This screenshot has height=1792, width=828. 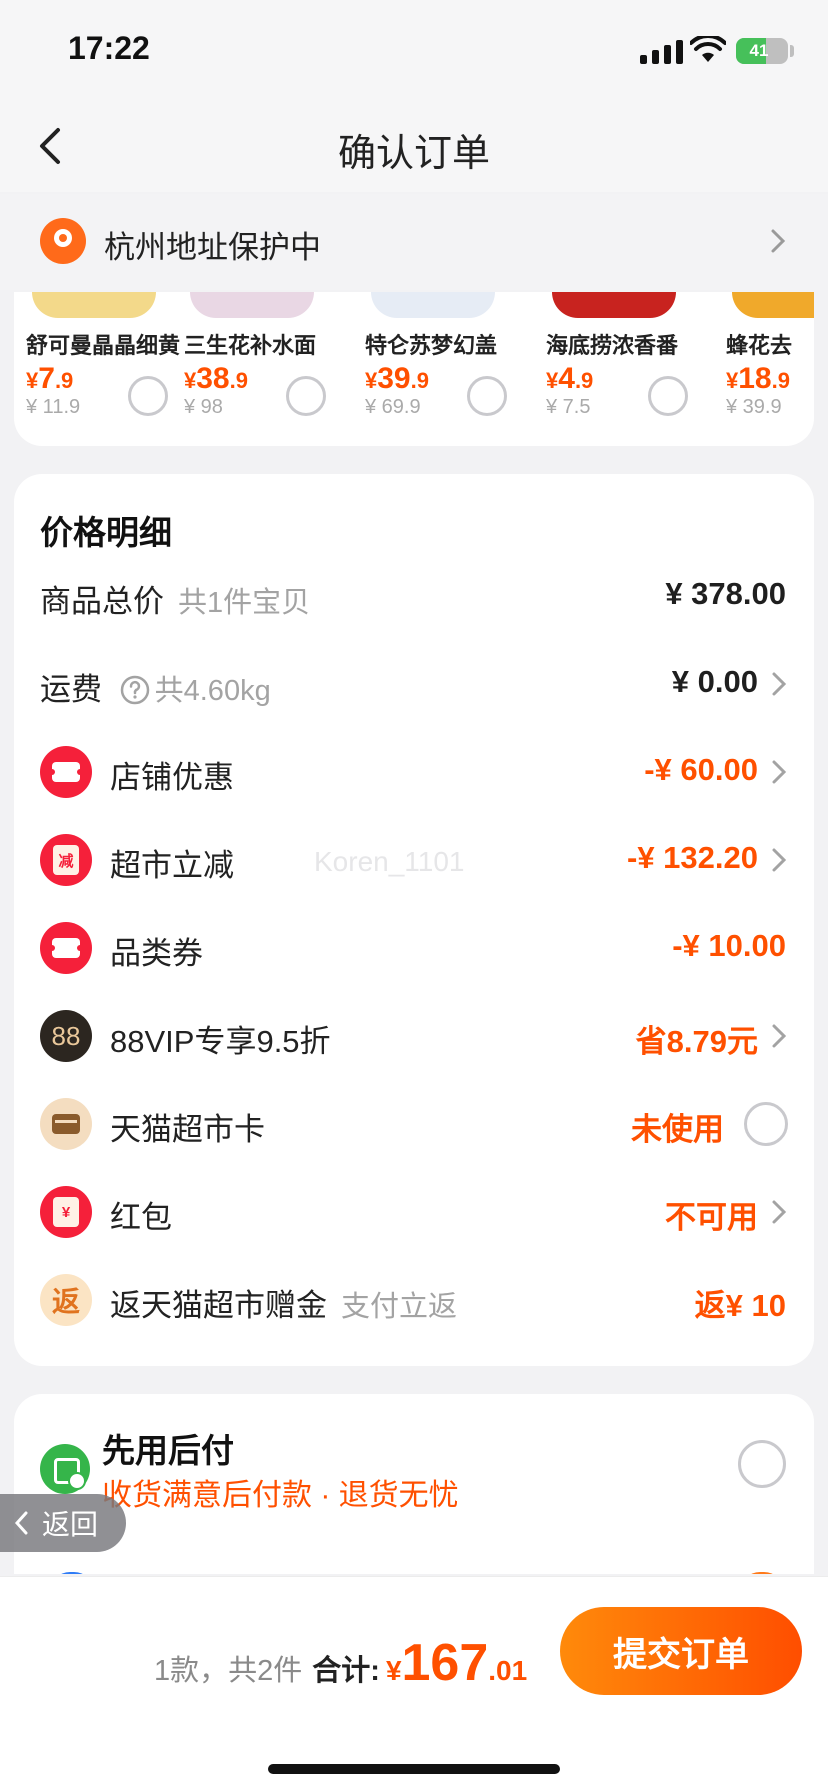 I want to click on product-name: 三生花补水面, so click(x=250, y=345).